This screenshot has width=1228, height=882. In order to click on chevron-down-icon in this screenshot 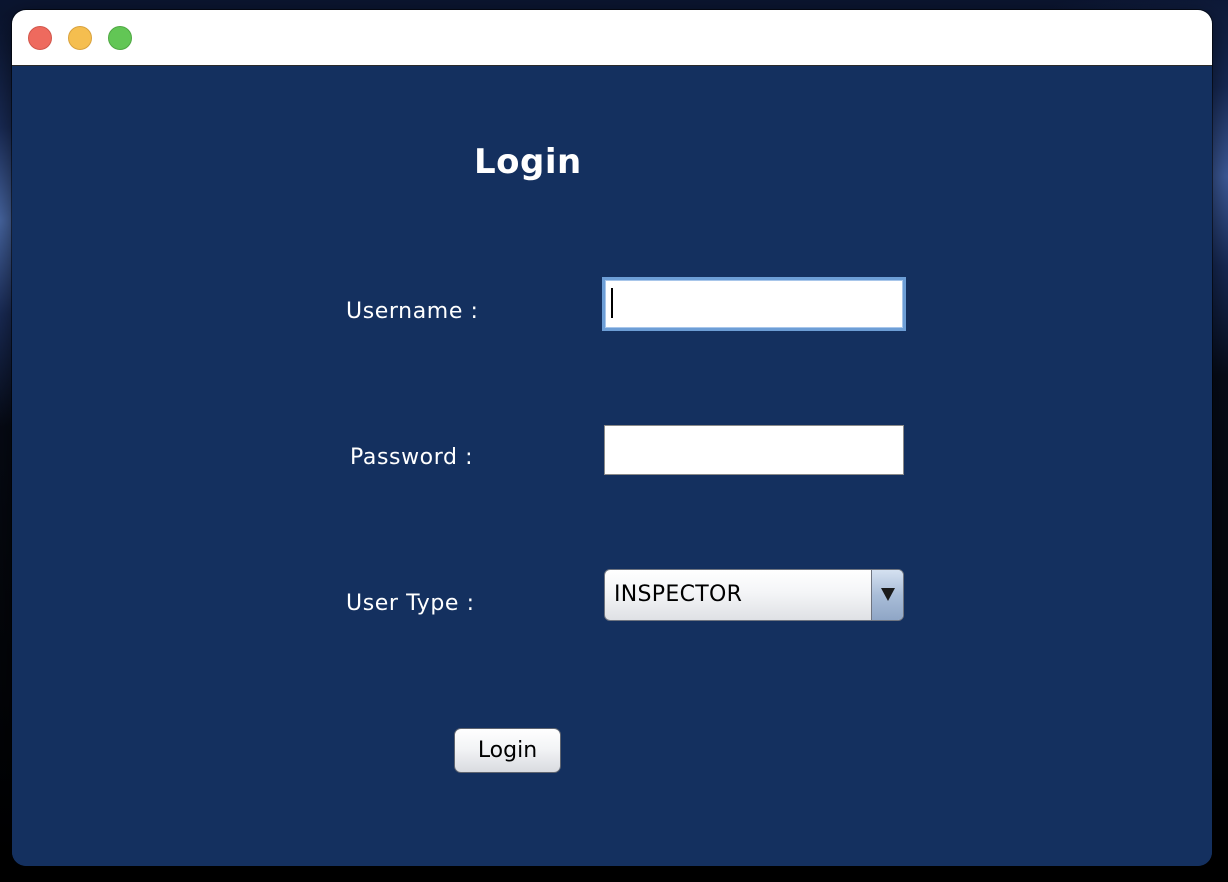, I will do `click(888, 594)`.